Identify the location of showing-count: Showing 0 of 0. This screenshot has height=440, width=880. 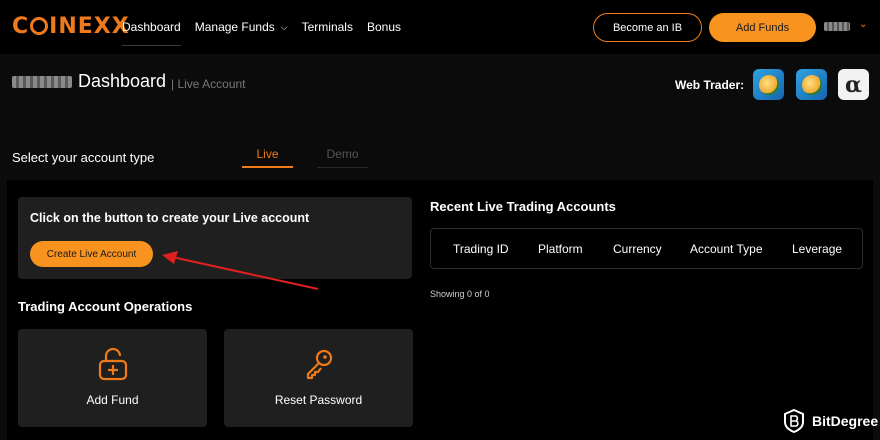
(460, 294).